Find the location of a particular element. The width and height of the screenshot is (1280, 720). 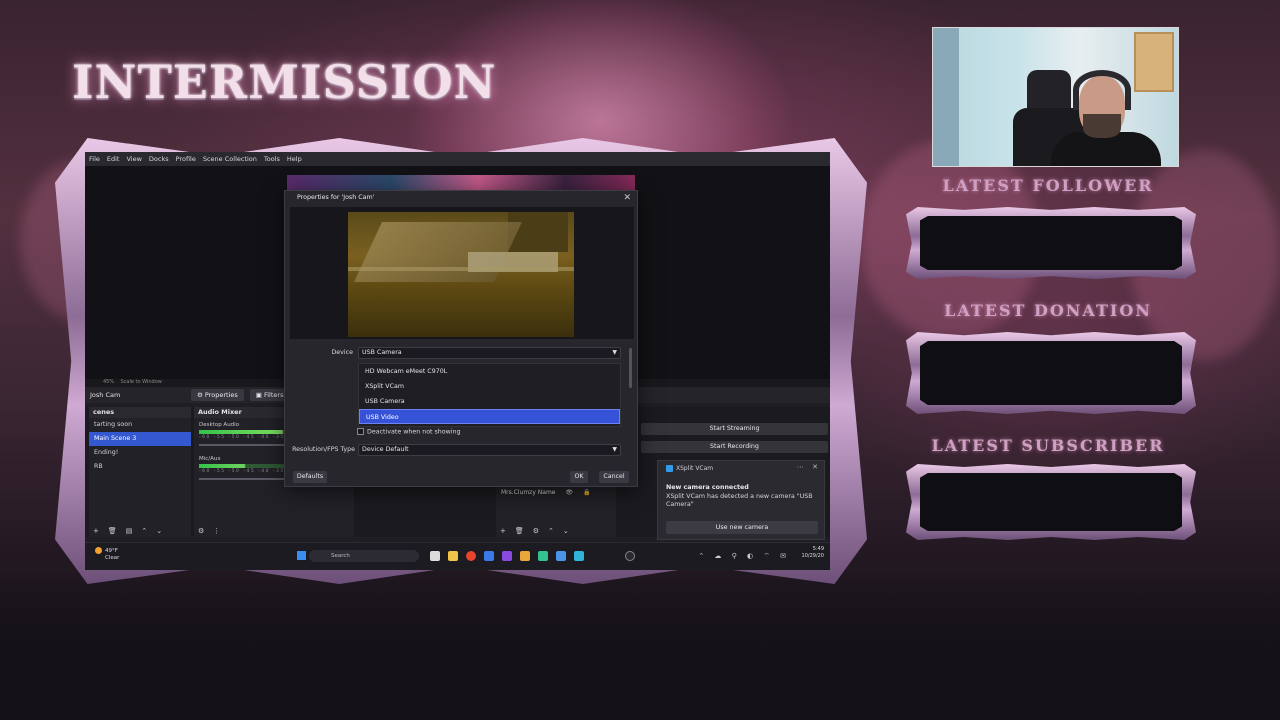

menu-edit: Edit is located at coordinates (113, 159).